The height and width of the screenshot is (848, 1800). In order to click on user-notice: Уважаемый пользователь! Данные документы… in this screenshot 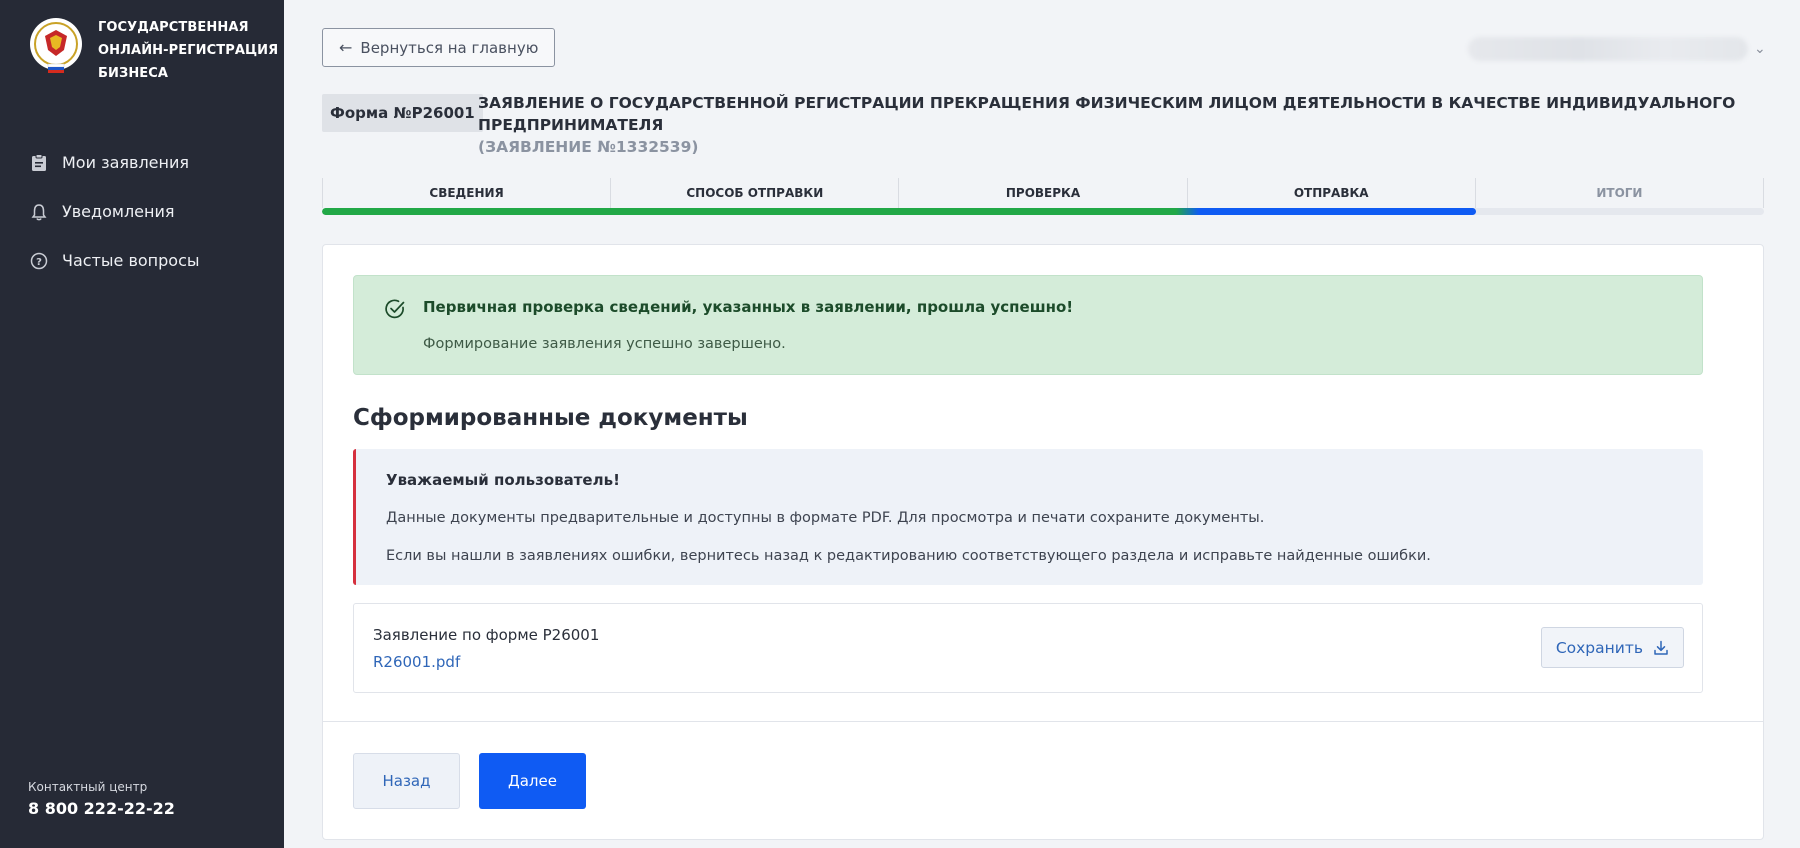, I will do `click(1028, 517)`.